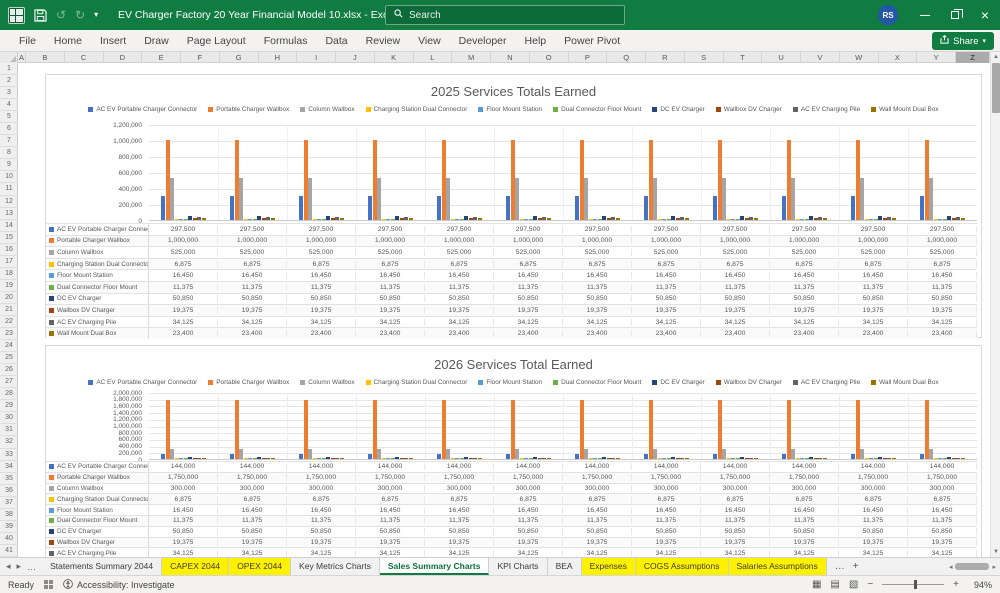 The width and height of the screenshot is (1000, 593). What do you see at coordinates (8, 153) in the screenshot?
I see `row-header-8: 8` at bounding box center [8, 153].